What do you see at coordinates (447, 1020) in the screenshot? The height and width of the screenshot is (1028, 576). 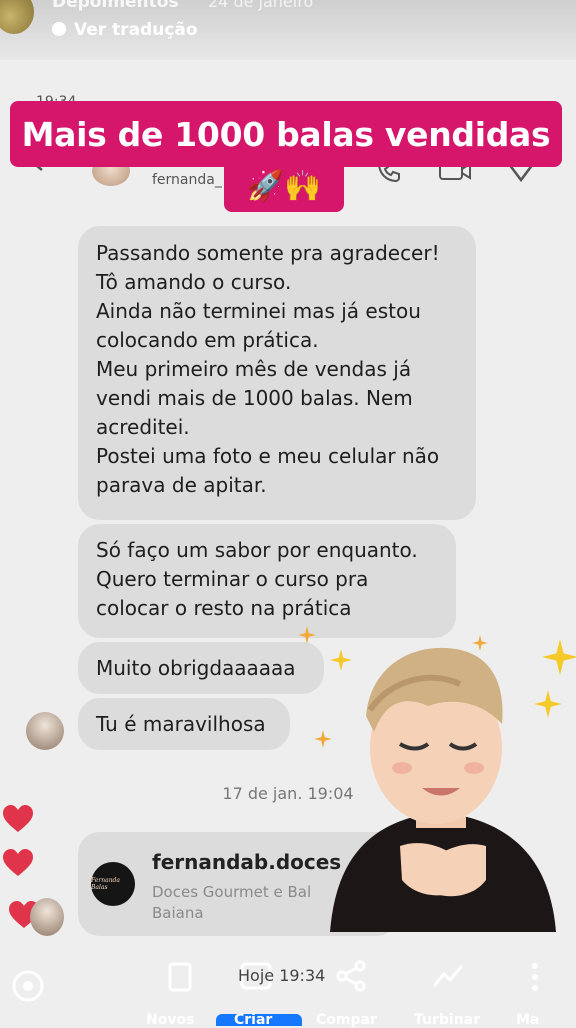 I see `tab-turbinar: Turbinar` at bounding box center [447, 1020].